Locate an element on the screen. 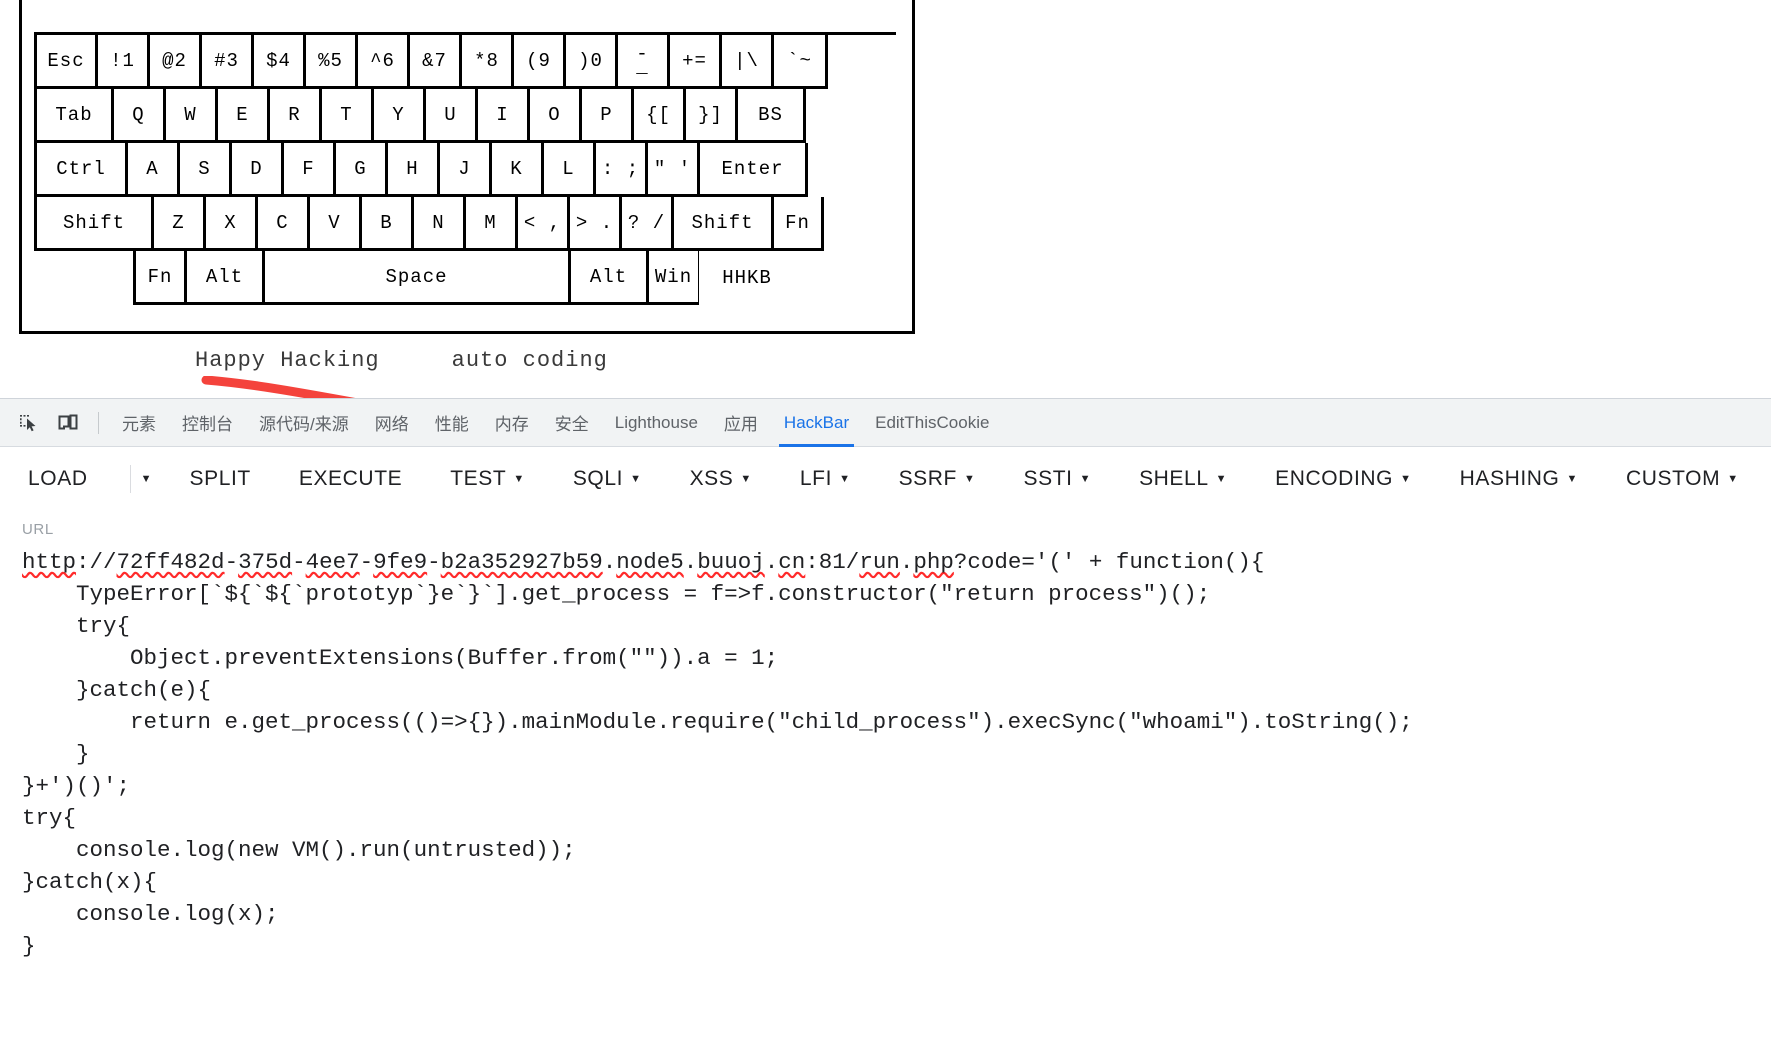  key-C: C is located at coordinates (282, 224).